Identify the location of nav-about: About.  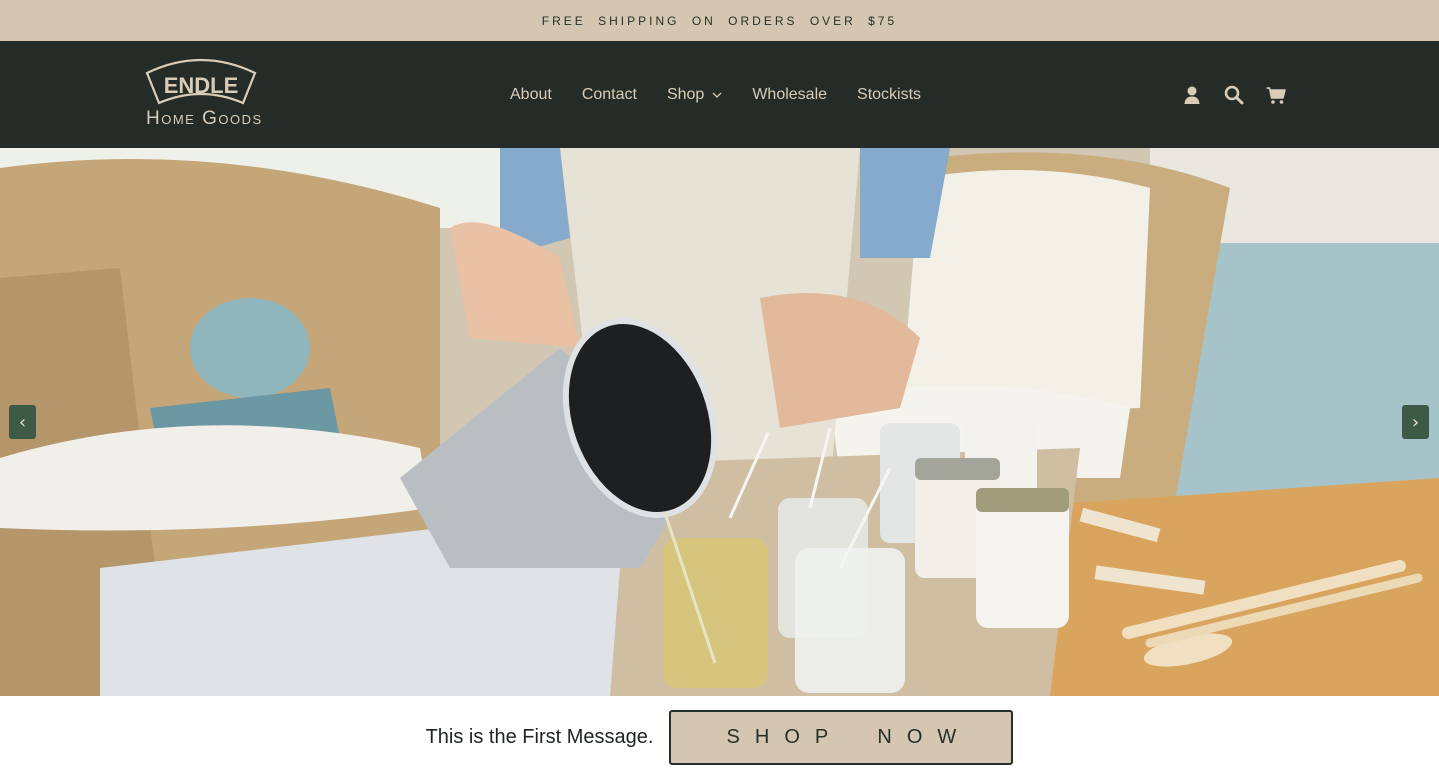
(531, 95).